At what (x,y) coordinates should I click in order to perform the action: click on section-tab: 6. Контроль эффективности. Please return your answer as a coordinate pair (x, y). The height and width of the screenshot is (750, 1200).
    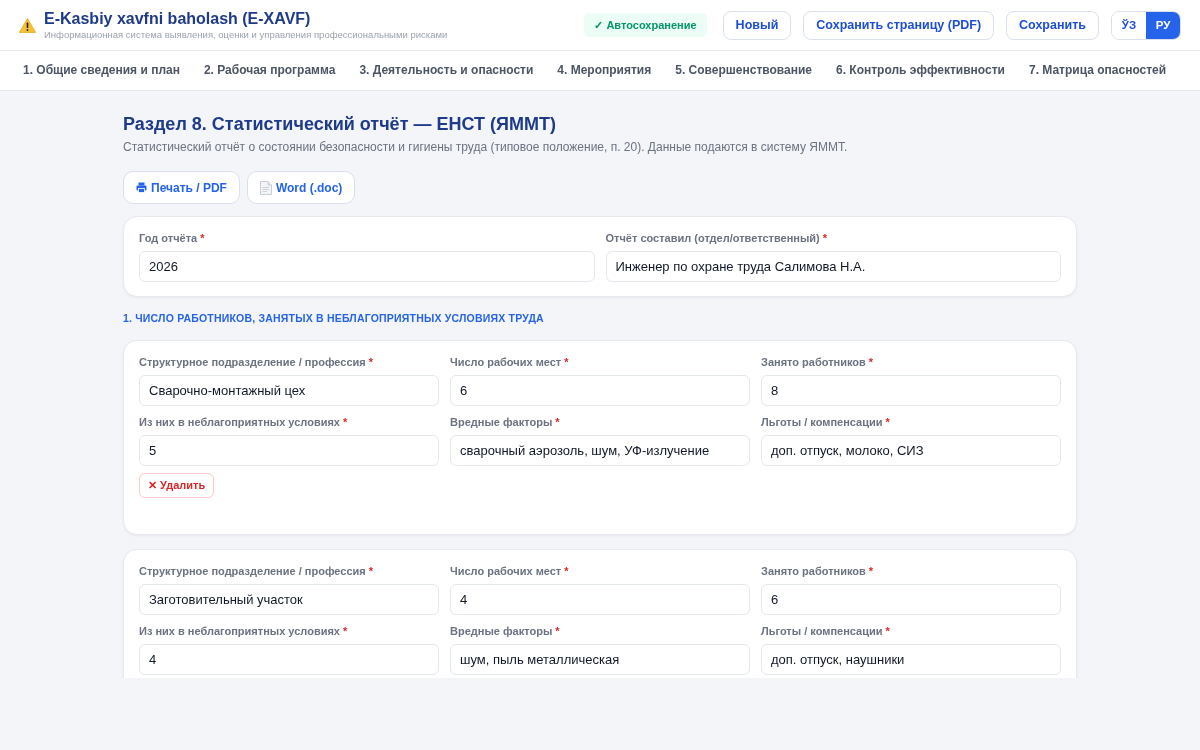
    Looking at the image, I should click on (920, 70).